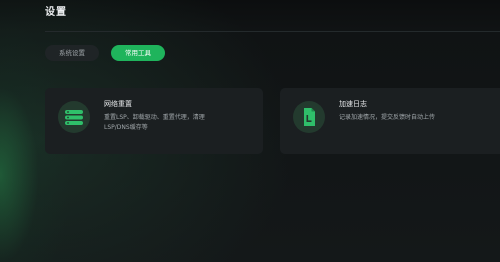 The image size is (500, 262). Describe the element at coordinates (272, 31) in the screenshot. I see `header-divider` at that location.